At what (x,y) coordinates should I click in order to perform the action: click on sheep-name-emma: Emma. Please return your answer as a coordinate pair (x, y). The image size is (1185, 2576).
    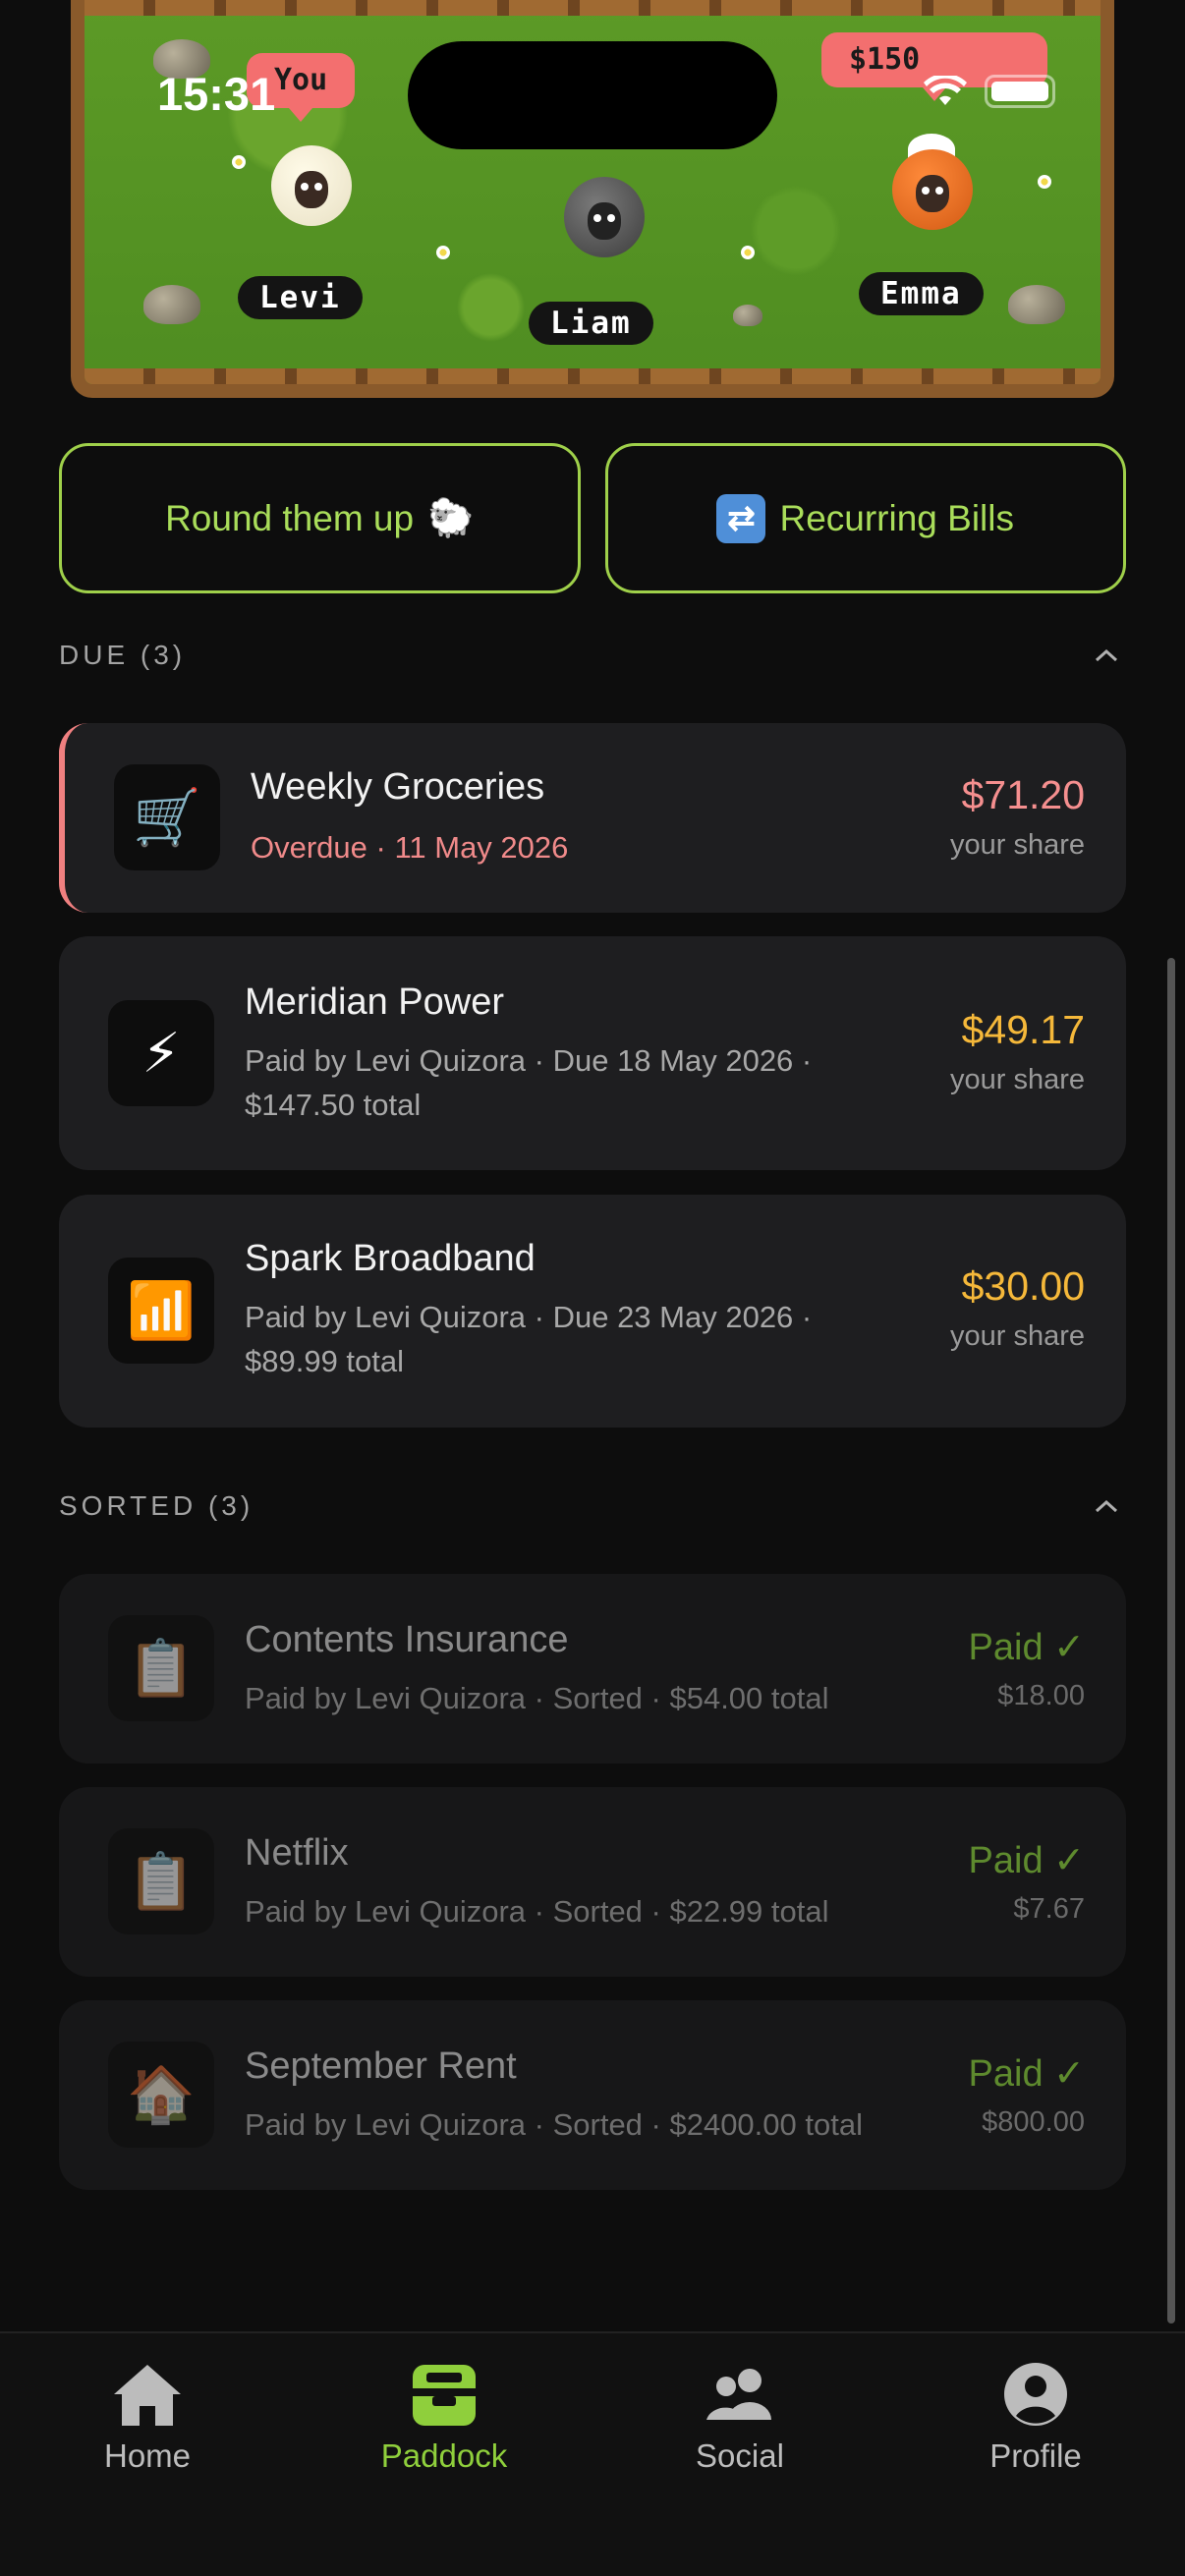
    Looking at the image, I should click on (922, 293).